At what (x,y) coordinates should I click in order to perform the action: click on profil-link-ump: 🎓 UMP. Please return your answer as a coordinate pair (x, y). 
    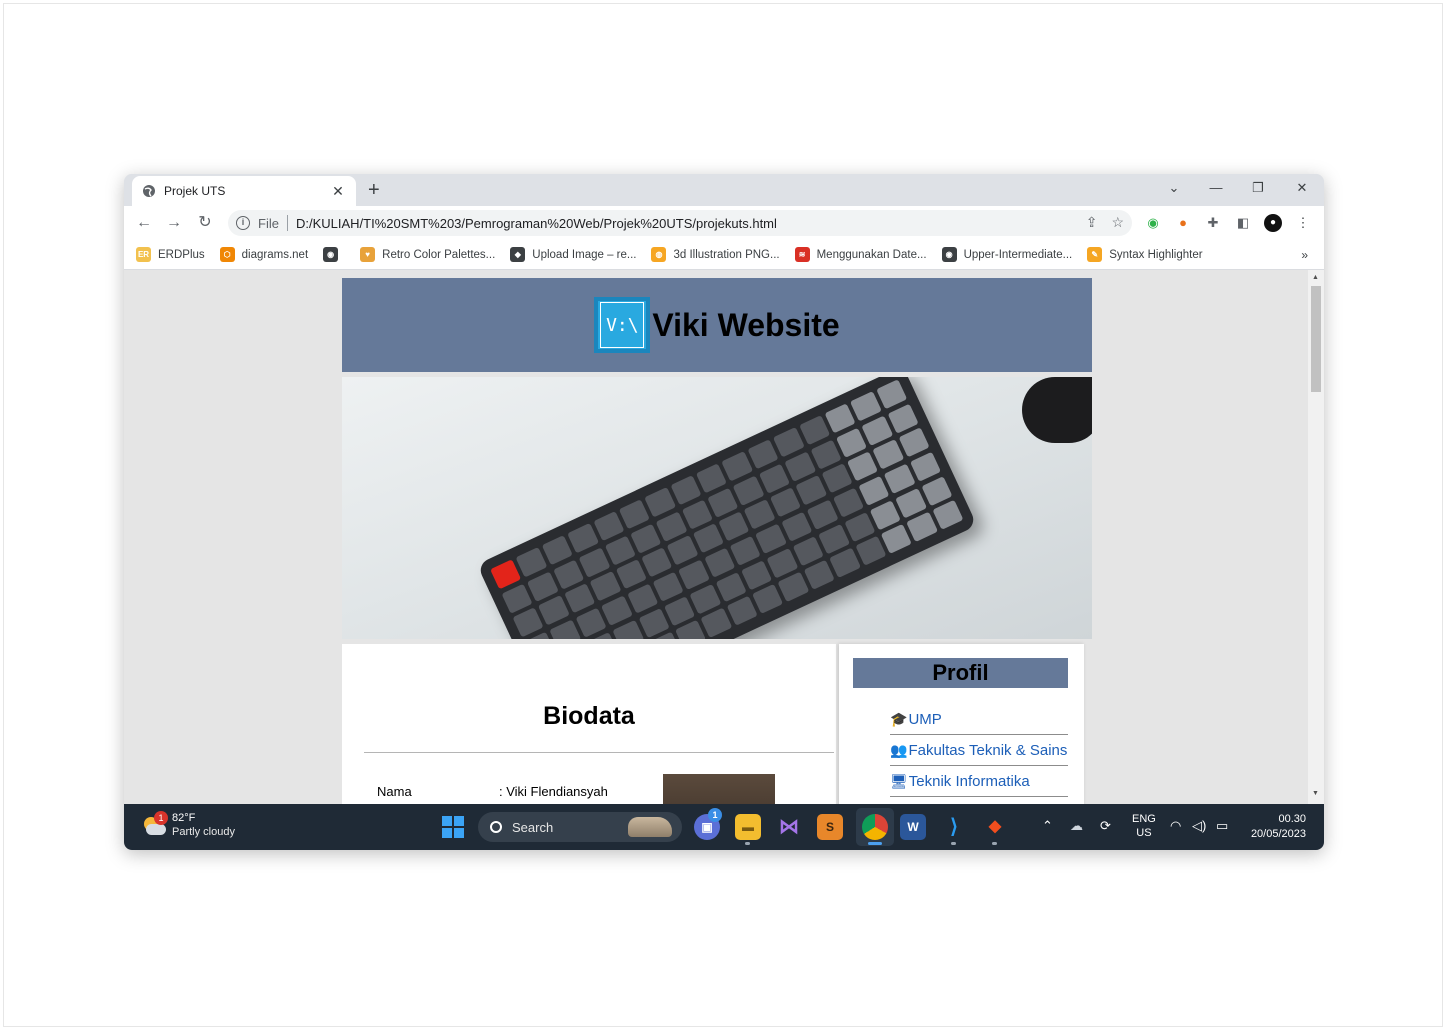
    Looking at the image, I should click on (979, 719).